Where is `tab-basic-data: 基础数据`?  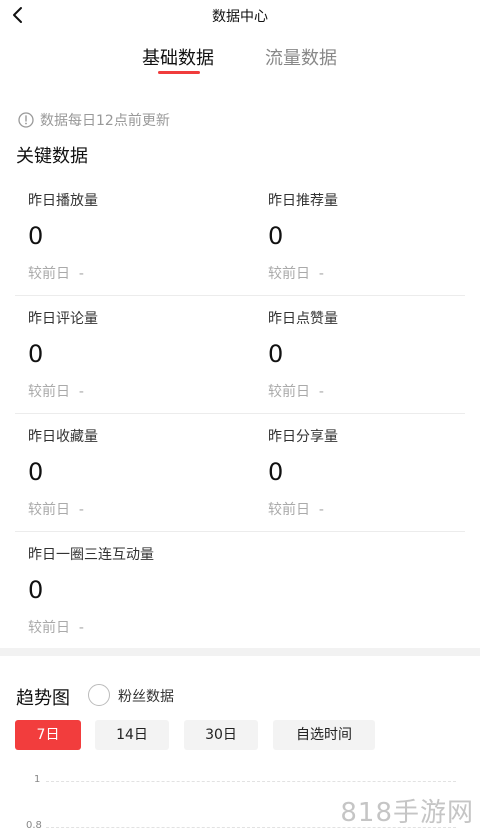
tab-basic-data: 基础数据 is located at coordinates (178, 57).